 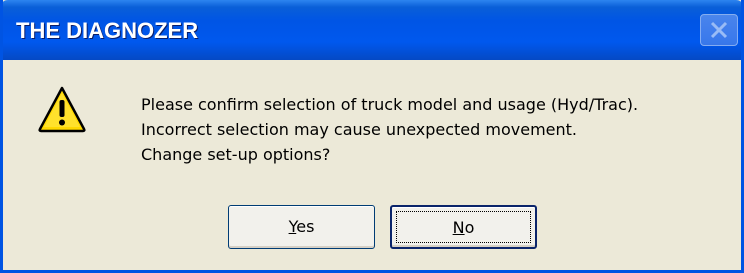 I want to click on close-button, so click(x=719, y=30).